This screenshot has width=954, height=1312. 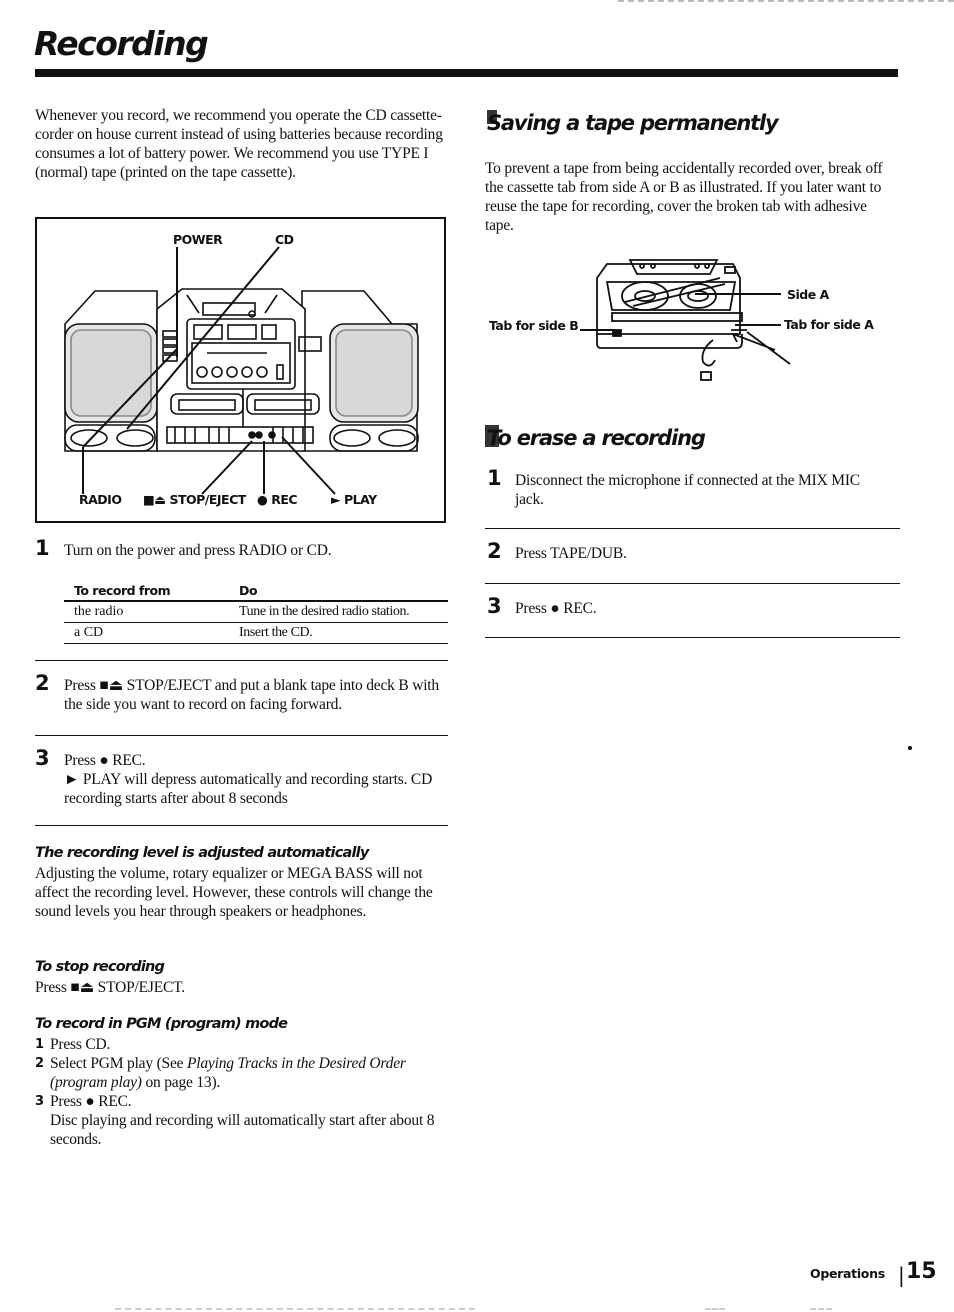 What do you see at coordinates (695, 322) in the screenshot?
I see `cassette-figure: Side A Tab for side B Tab for side A` at bounding box center [695, 322].